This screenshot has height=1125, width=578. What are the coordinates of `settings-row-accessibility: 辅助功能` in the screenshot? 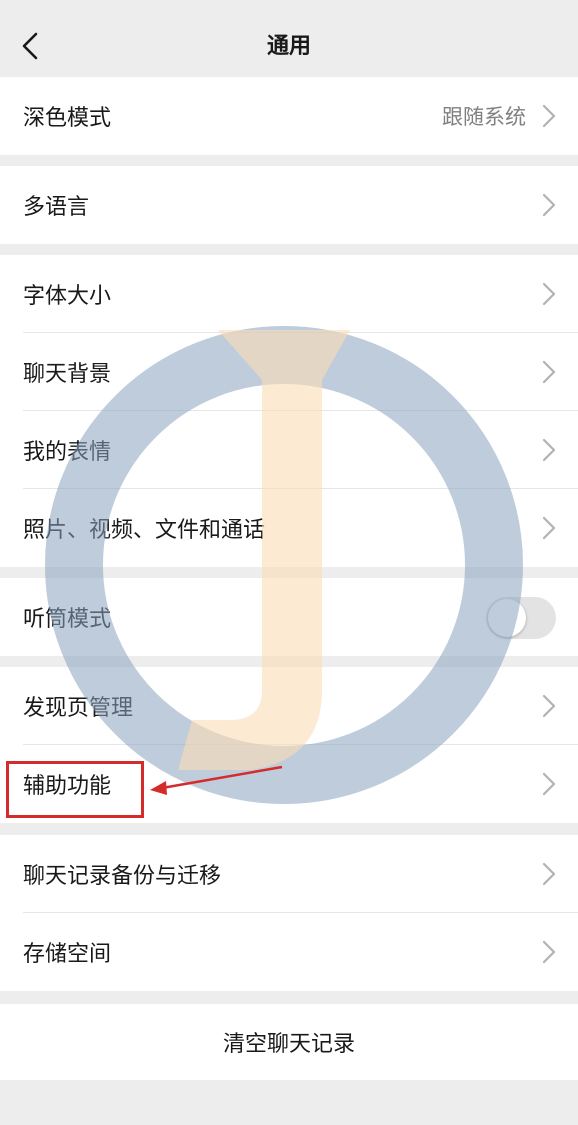 It's located at (289, 784).